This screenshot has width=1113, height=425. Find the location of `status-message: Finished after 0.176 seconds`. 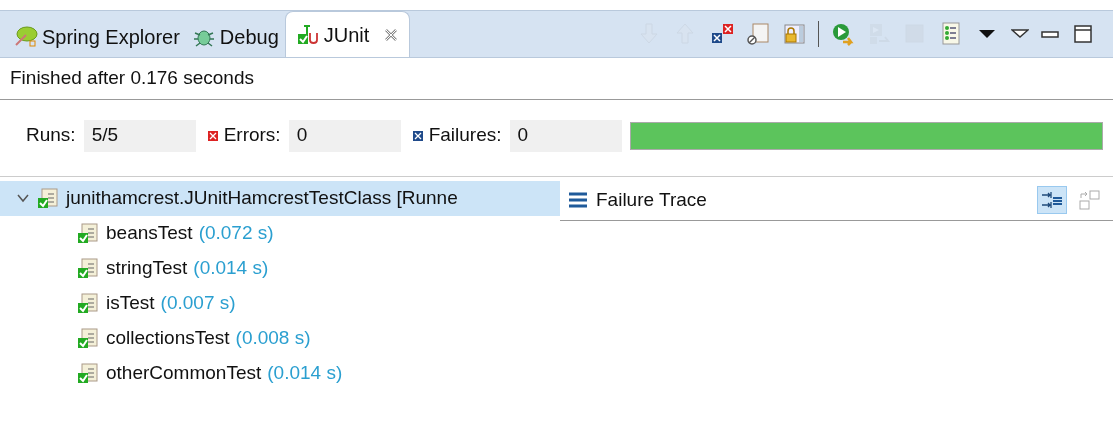

status-message: Finished after 0.176 seconds is located at coordinates (556, 79).